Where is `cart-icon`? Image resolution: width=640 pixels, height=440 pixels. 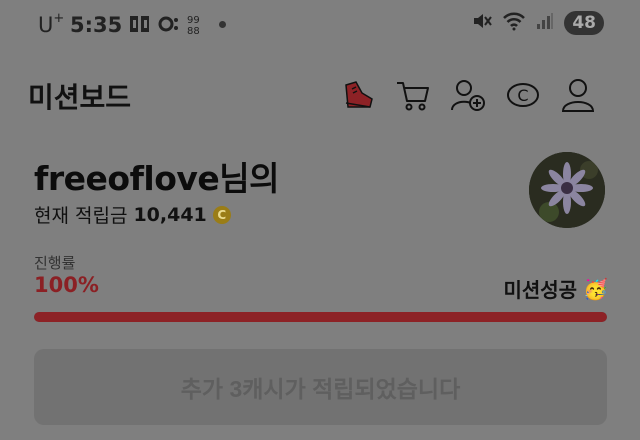
cart-icon is located at coordinates (413, 95).